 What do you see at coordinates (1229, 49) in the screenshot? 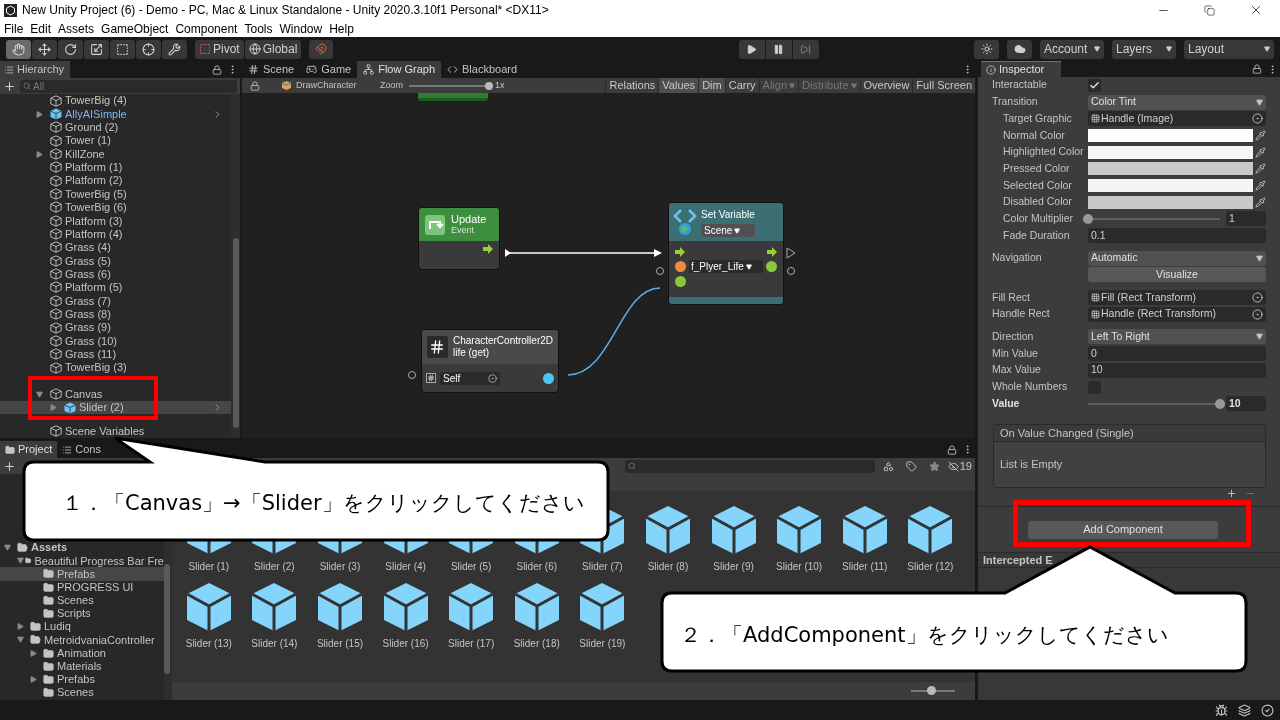
I see `layout-dropdown: Layout` at bounding box center [1229, 49].